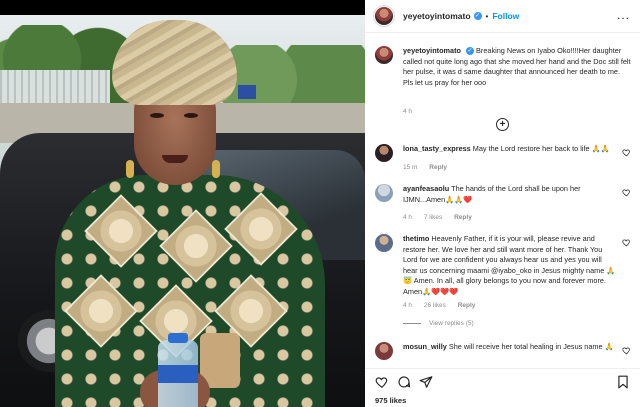 This screenshot has height=407, width=640. I want to click on comment-meta: 4 h 26 likes Reply, so click(444, 305).